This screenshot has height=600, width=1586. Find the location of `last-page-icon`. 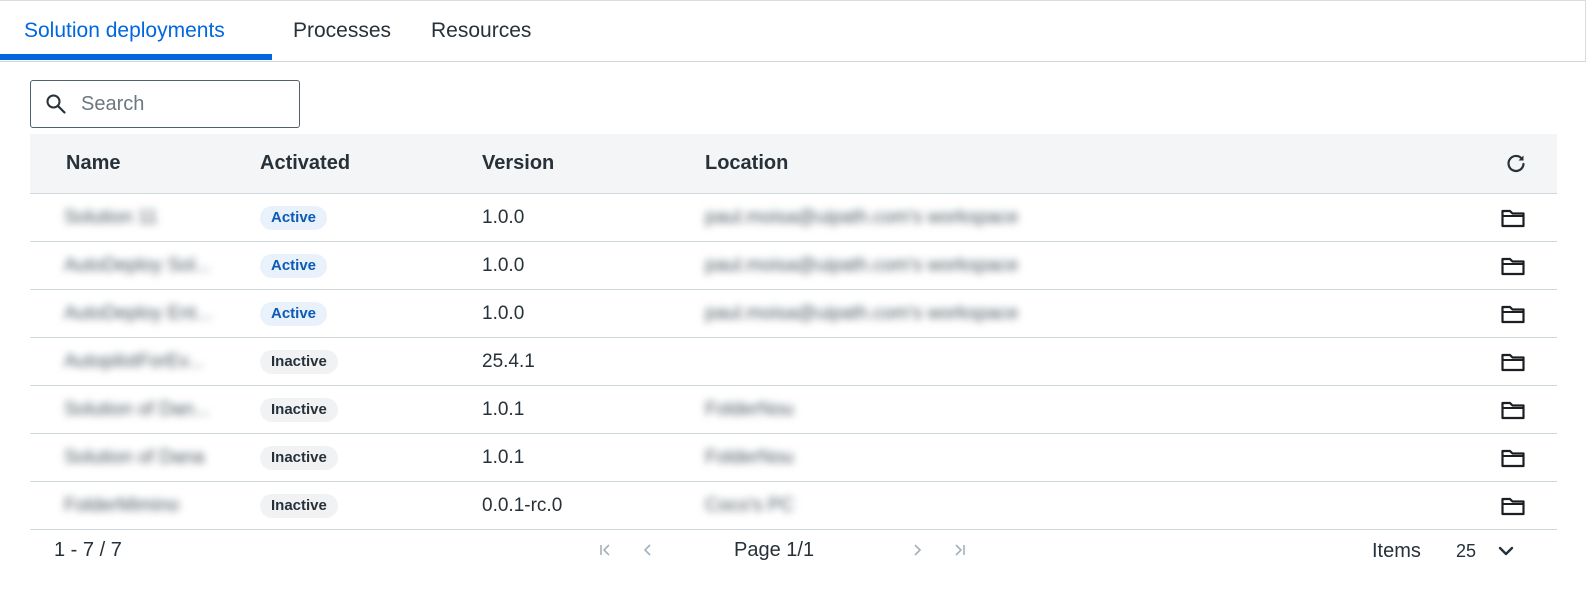

last-page-icon is located at coordinates (959, 550).